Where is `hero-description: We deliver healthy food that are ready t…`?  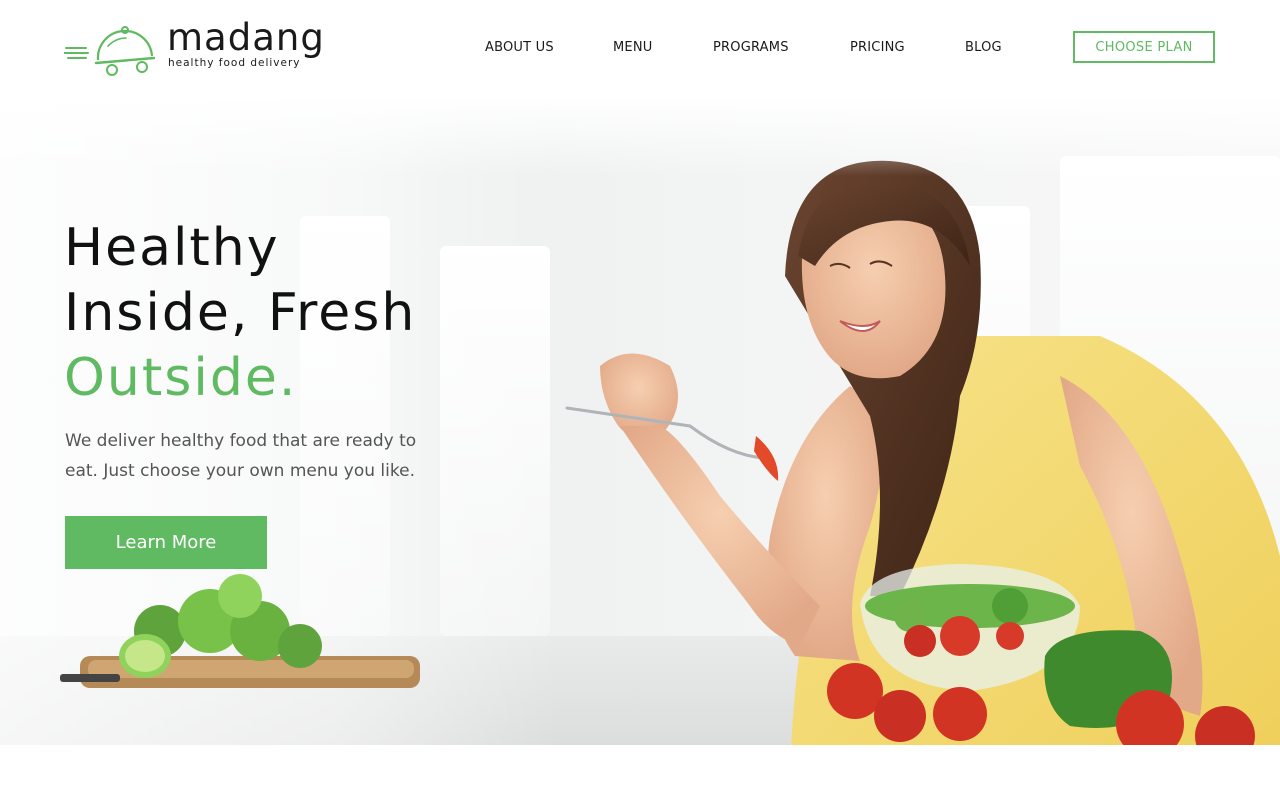
hero-description: We deliver healthy food that are ready t… is located at coordinates (241, 456).